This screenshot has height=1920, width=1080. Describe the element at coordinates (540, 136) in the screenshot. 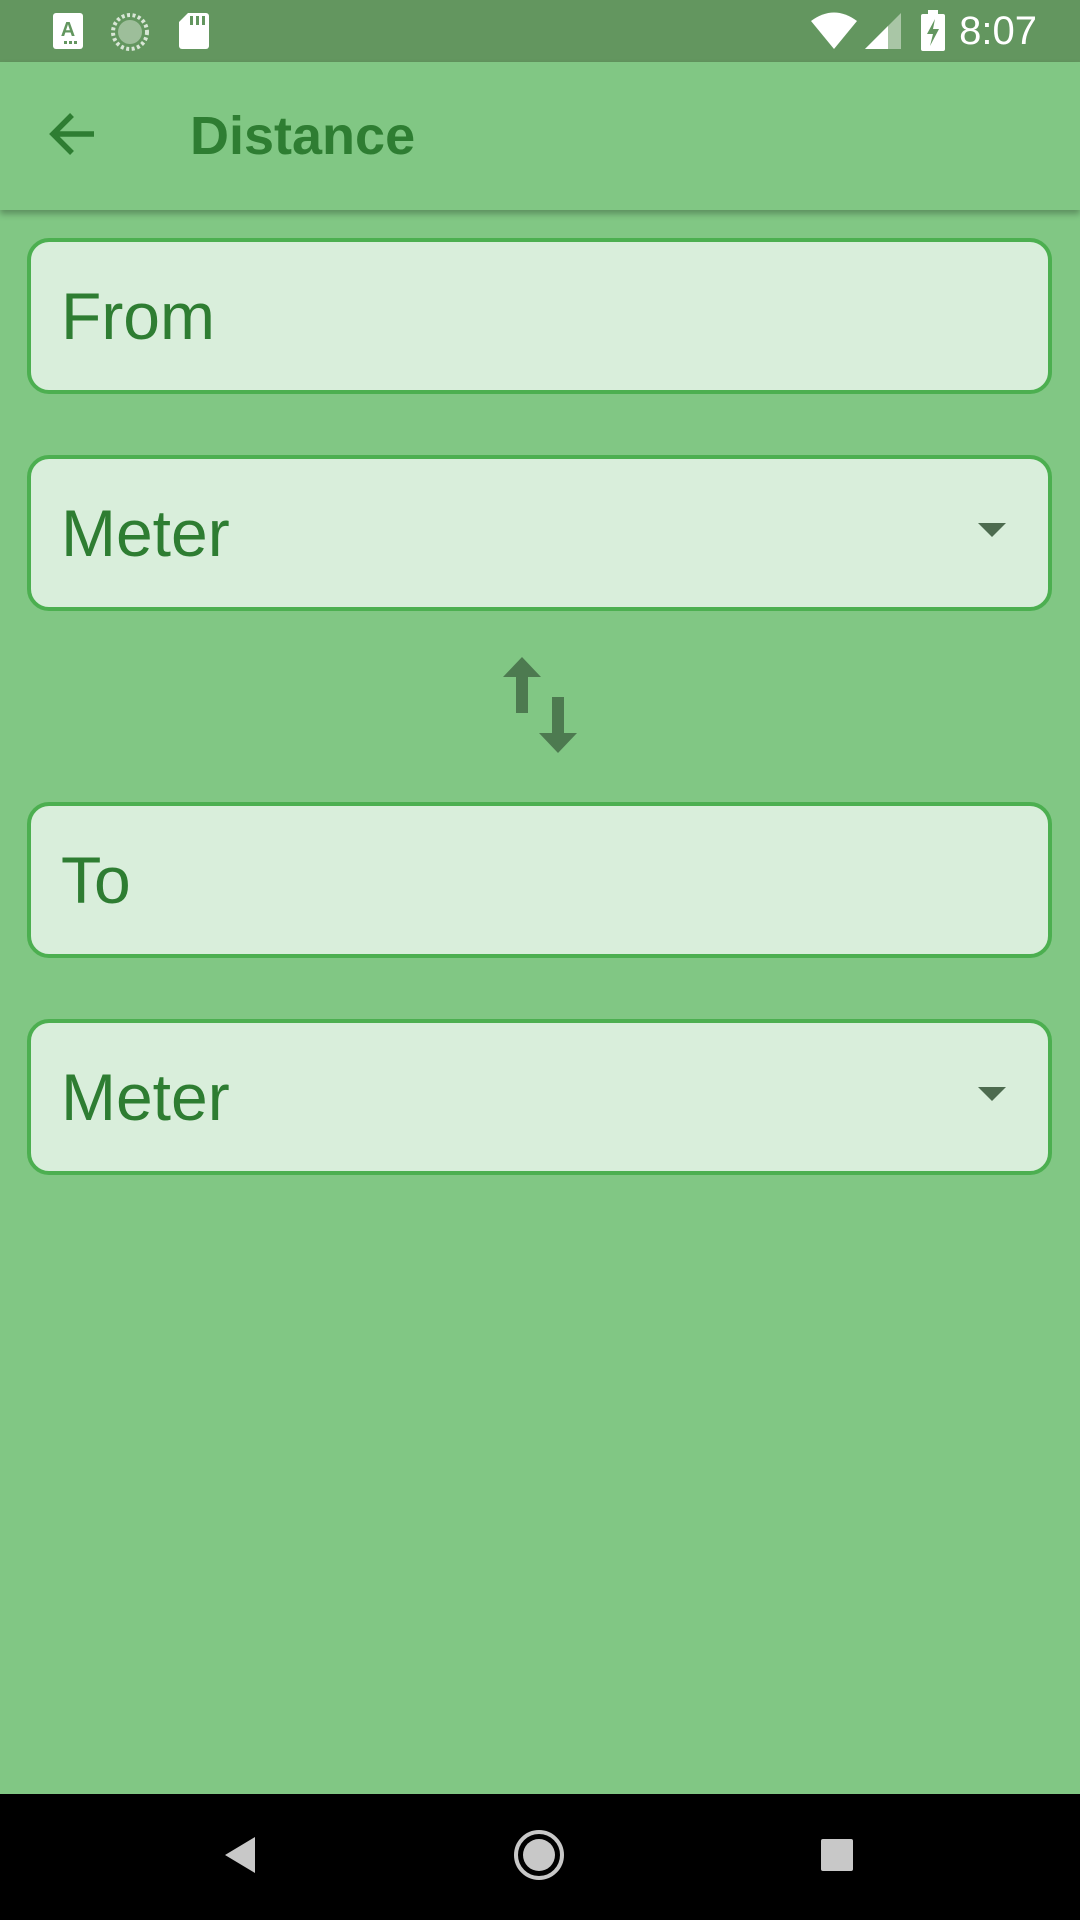

I see `app-bar: Distance` at that location.